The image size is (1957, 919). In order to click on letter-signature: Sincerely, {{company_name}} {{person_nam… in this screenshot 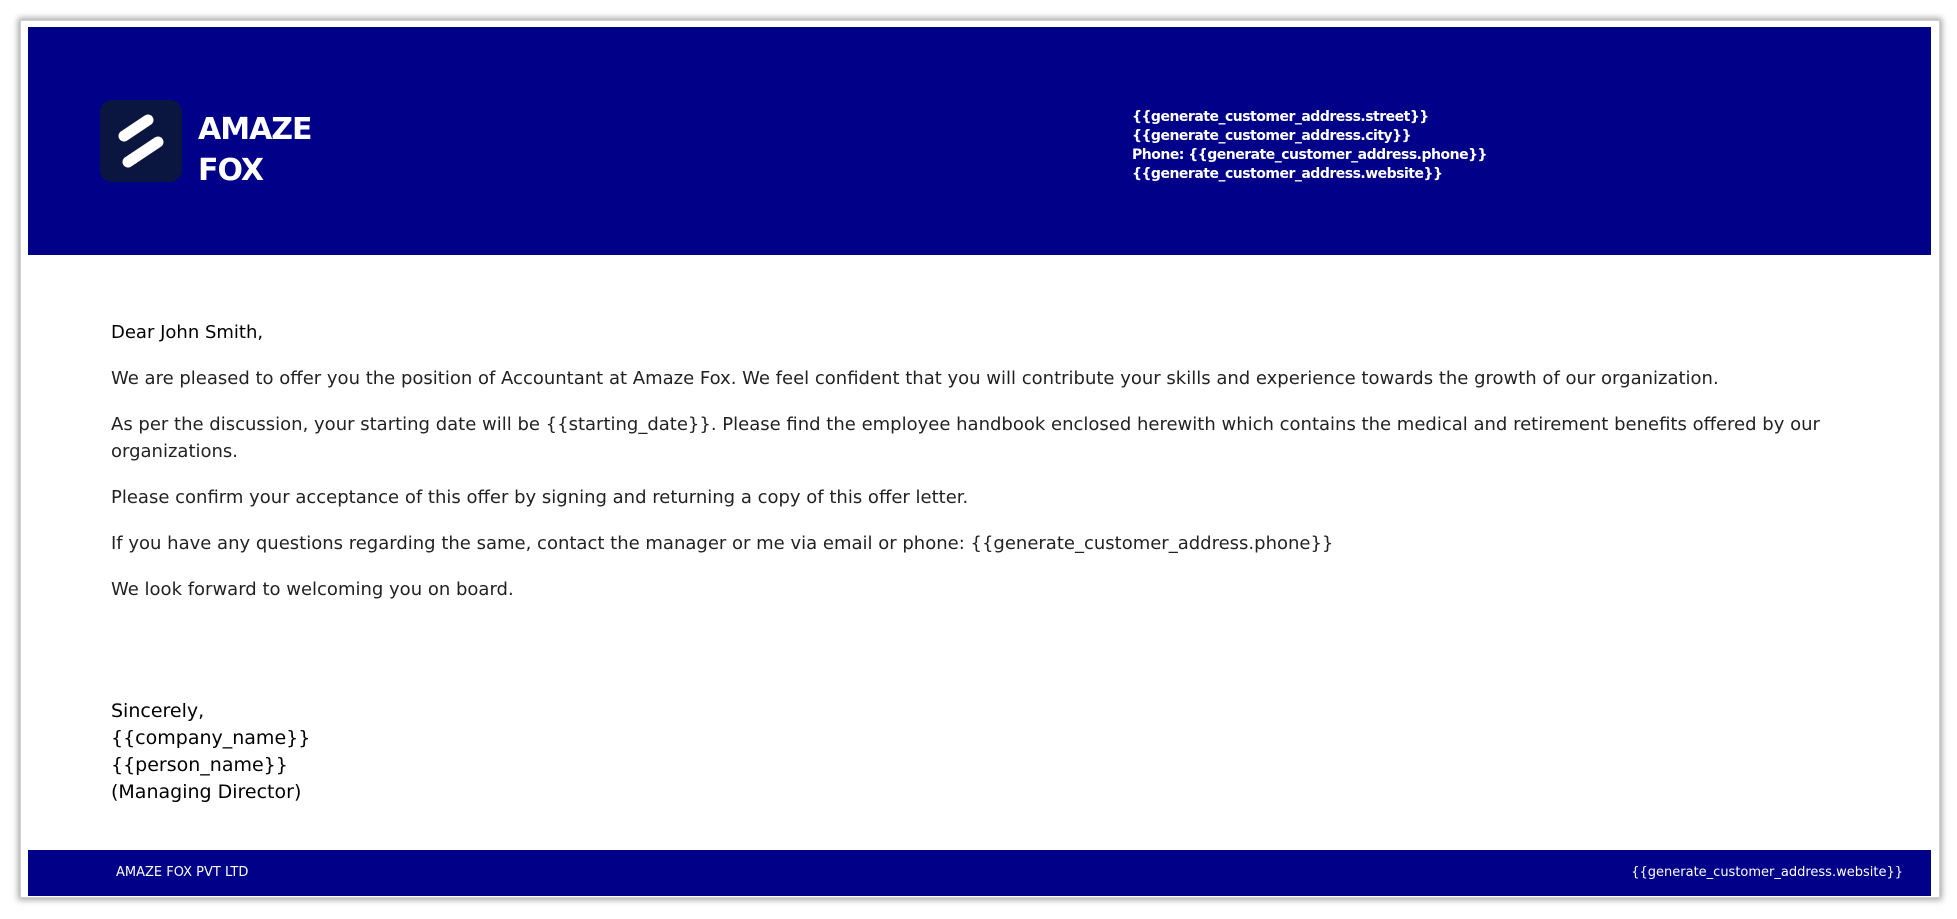, I will do `click(210, 752)`.